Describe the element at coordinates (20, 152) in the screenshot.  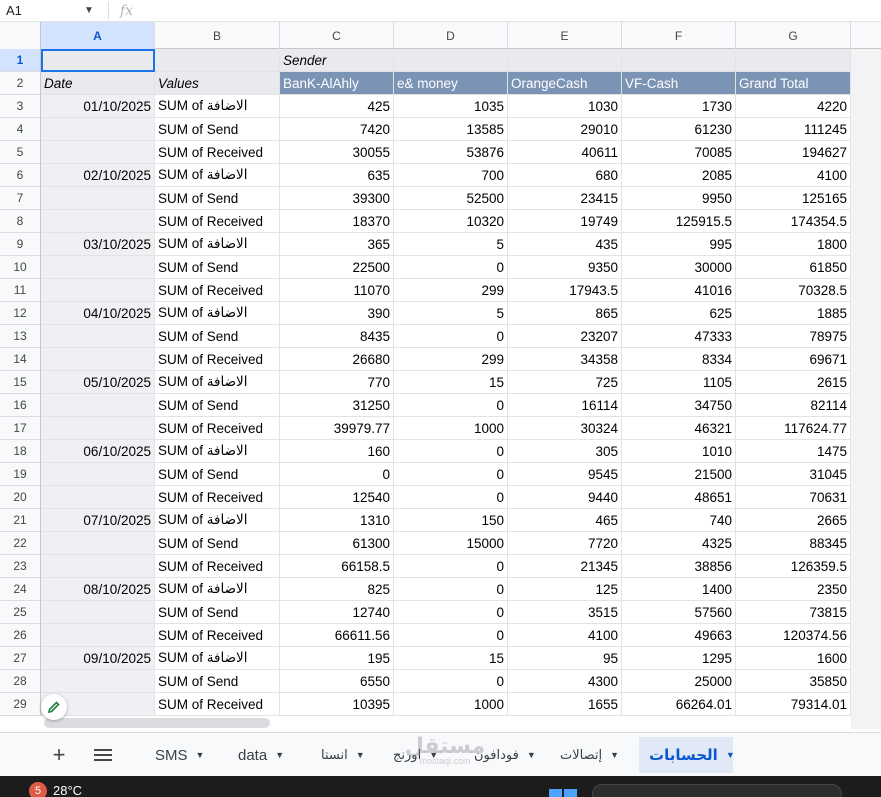
I see `row-number: 5` at that location.